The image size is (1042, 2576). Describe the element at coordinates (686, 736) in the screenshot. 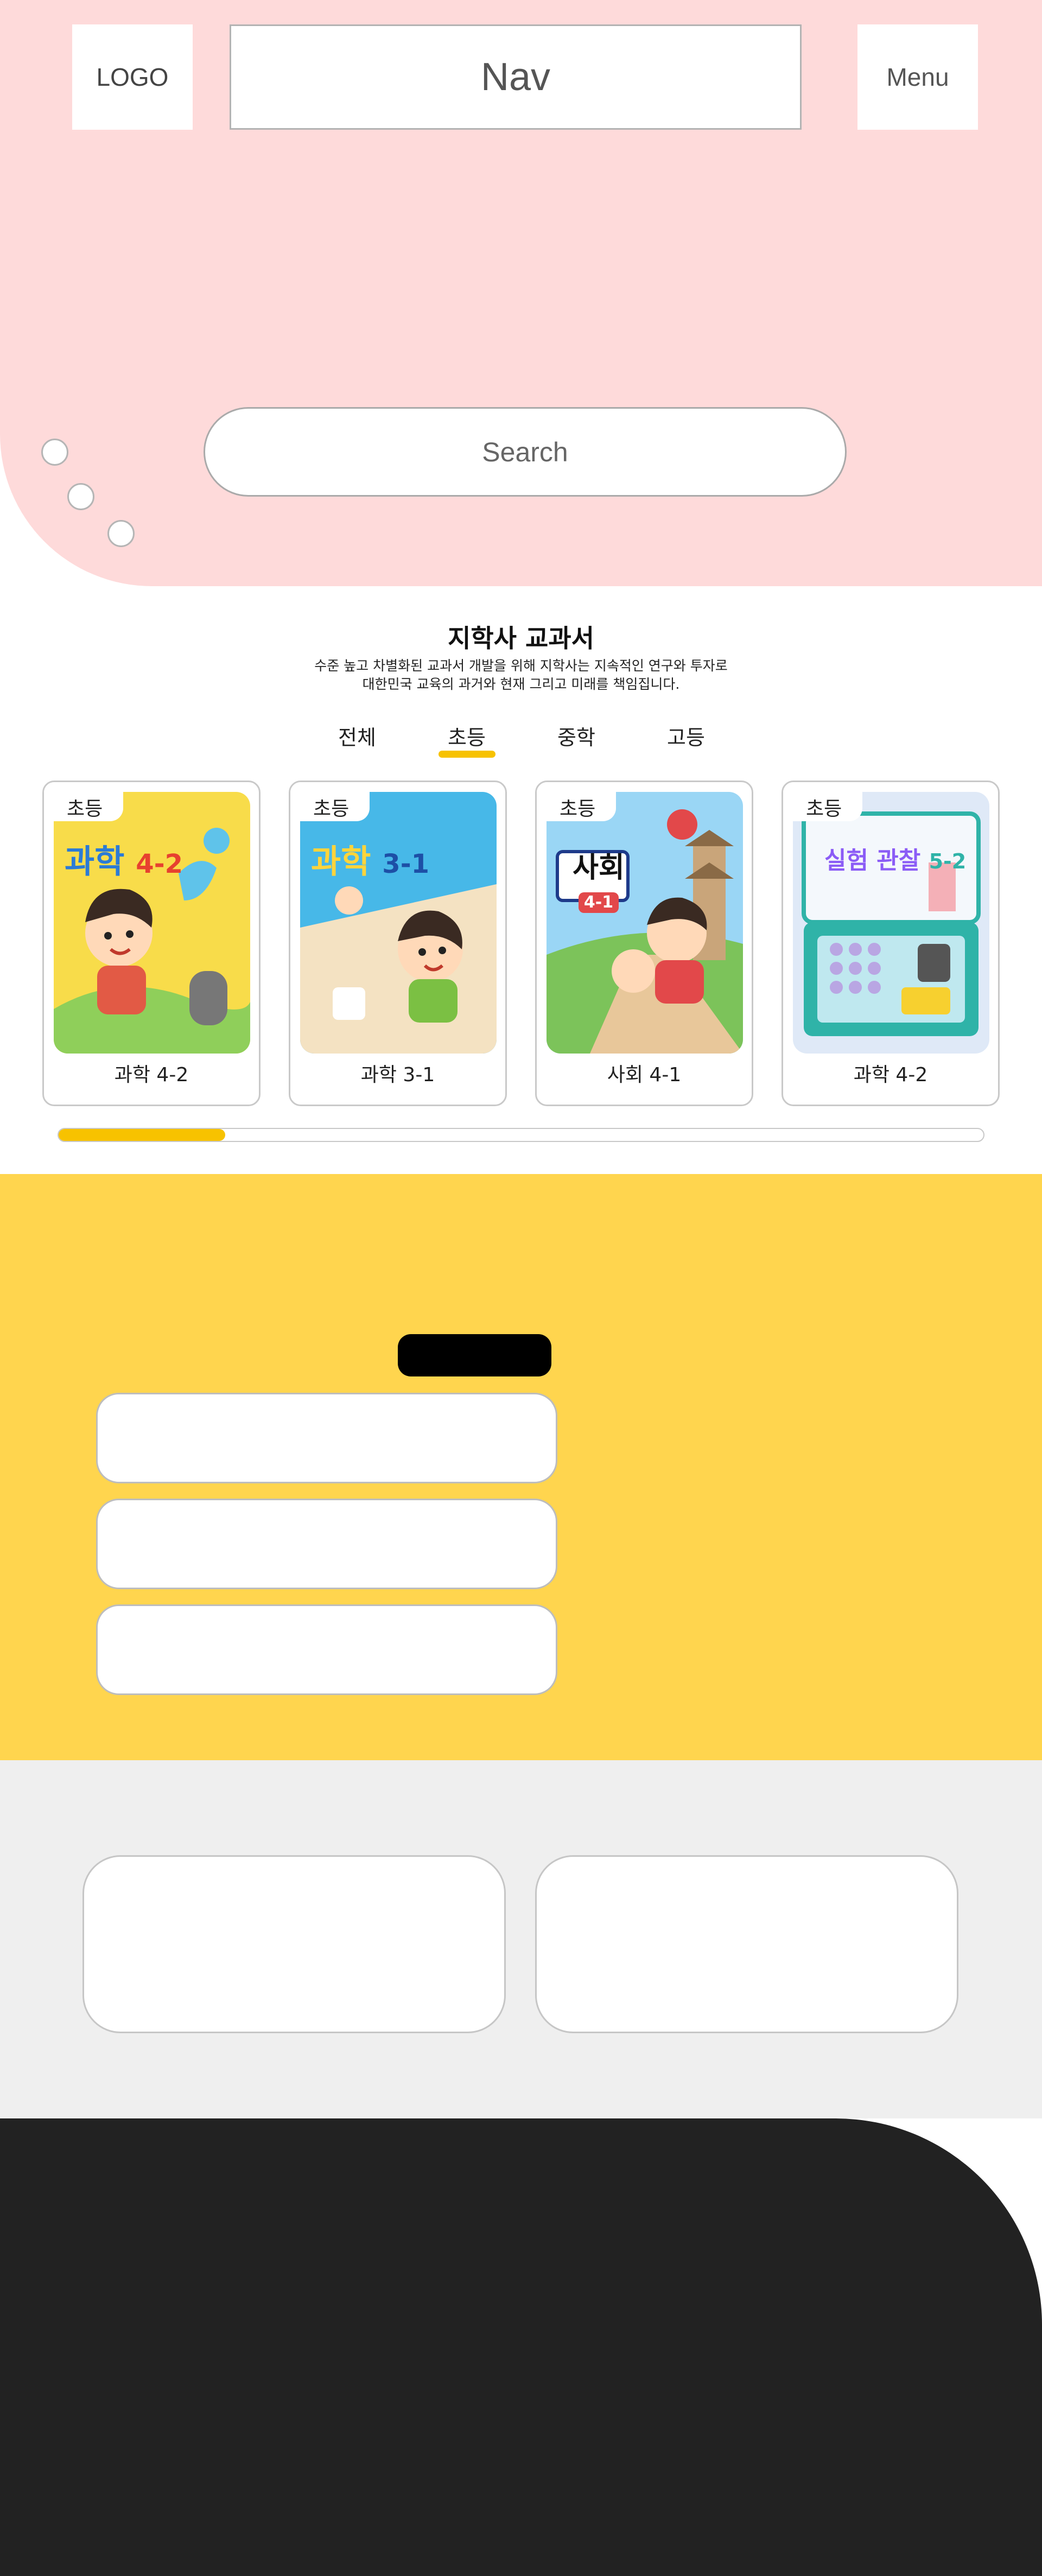

I see `tab-high: 고등` at that location.